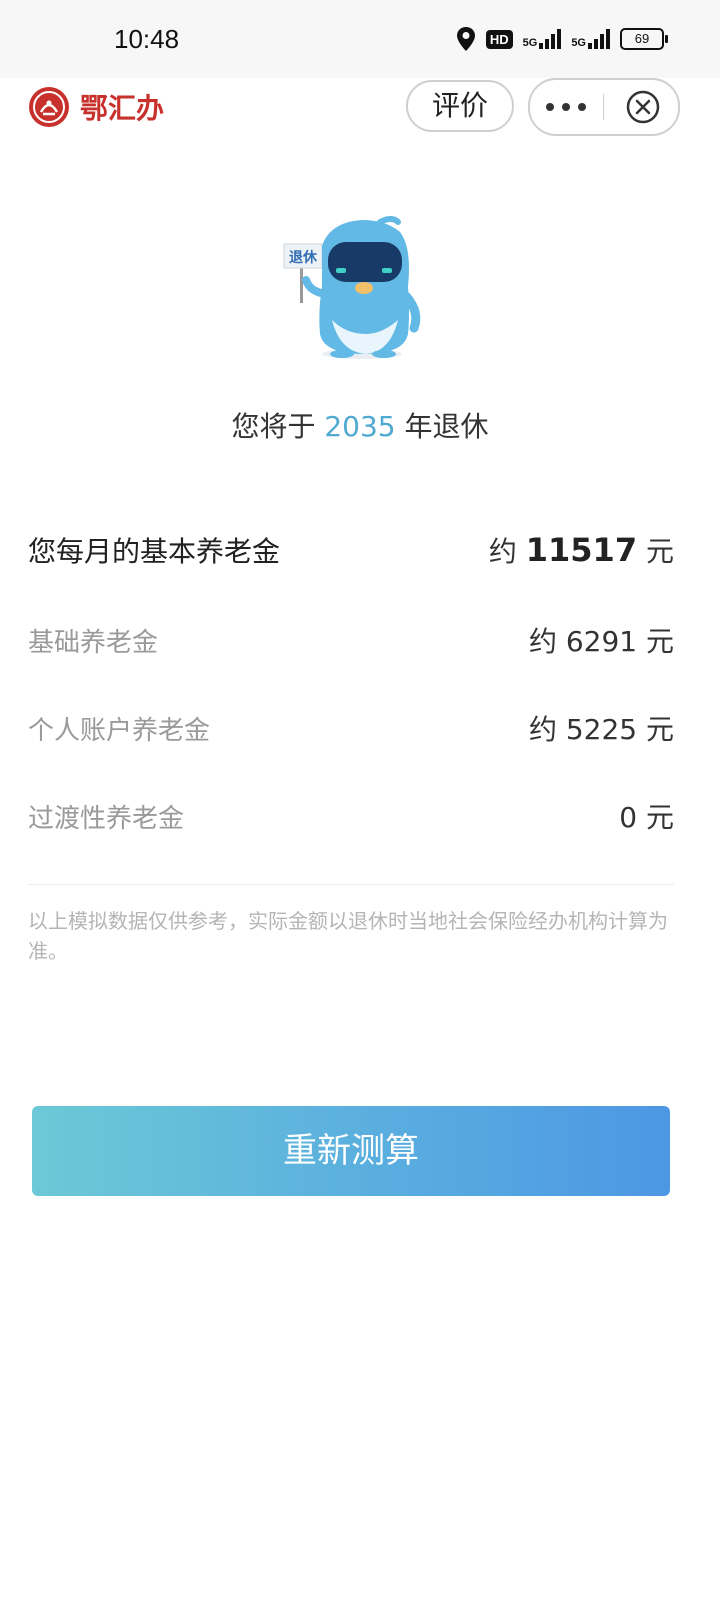  What do you see at coordinates (106, 818) in the screenshot?
I see `transitional-pension-label: 过渡性养老金` at bounding box center [106, 818].